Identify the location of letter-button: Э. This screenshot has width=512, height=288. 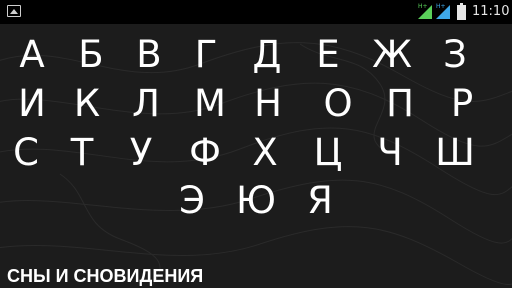
(192, 201).